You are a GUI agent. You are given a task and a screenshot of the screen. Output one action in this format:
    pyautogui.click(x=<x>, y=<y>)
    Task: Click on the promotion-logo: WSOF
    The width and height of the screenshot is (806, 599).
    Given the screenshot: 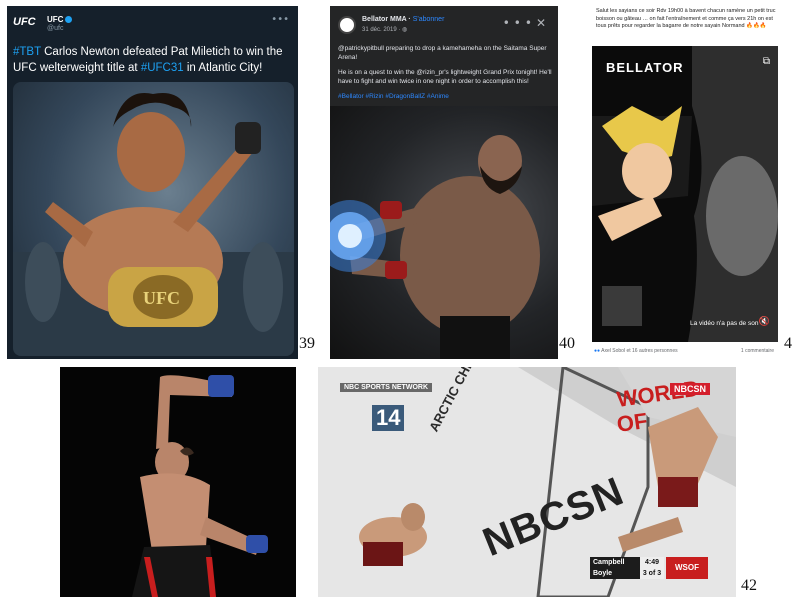 What is the action you would take?
    pyautogui.click(x=687, y=568)
    